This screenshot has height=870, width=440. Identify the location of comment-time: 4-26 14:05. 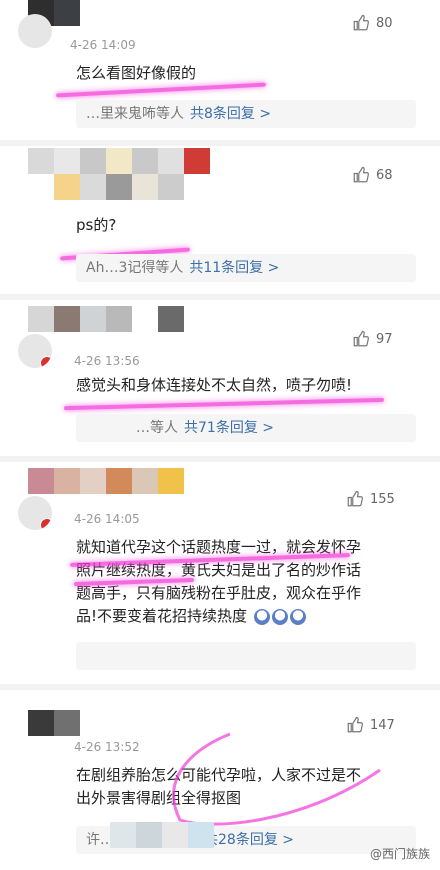
(107, 519).